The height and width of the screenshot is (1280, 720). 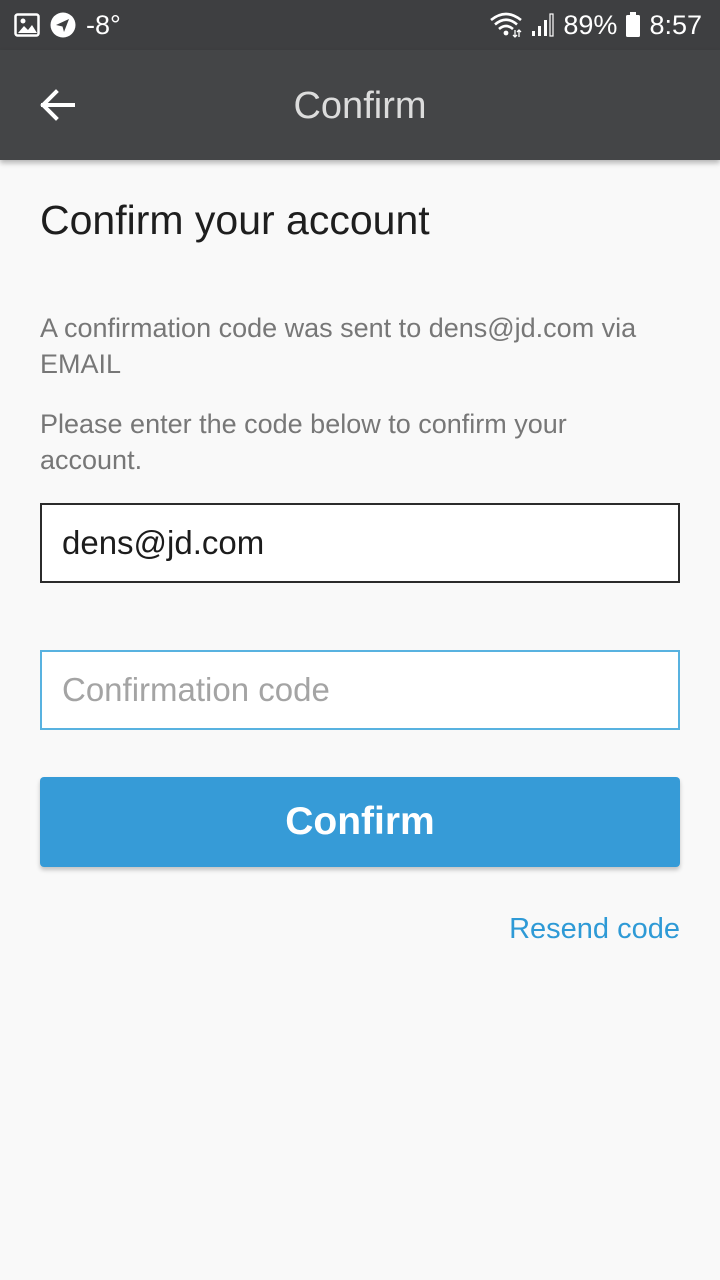 What do you see at coordinates (360, 822) in the screenshot?
I see `confirm-button: Confirm` at bounding box center [360, 822].